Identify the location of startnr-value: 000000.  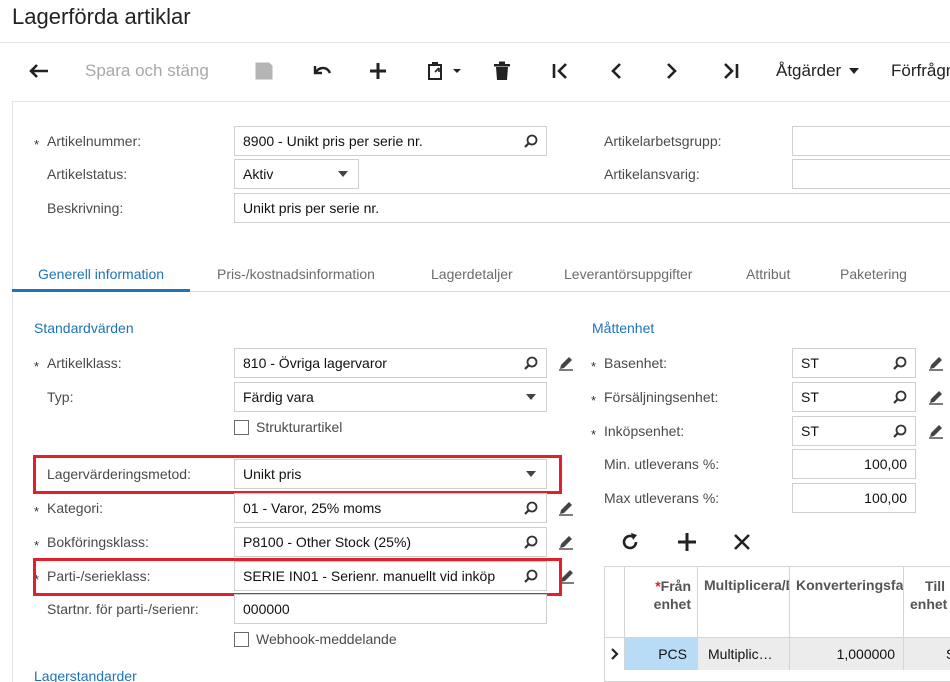
(266, 609).